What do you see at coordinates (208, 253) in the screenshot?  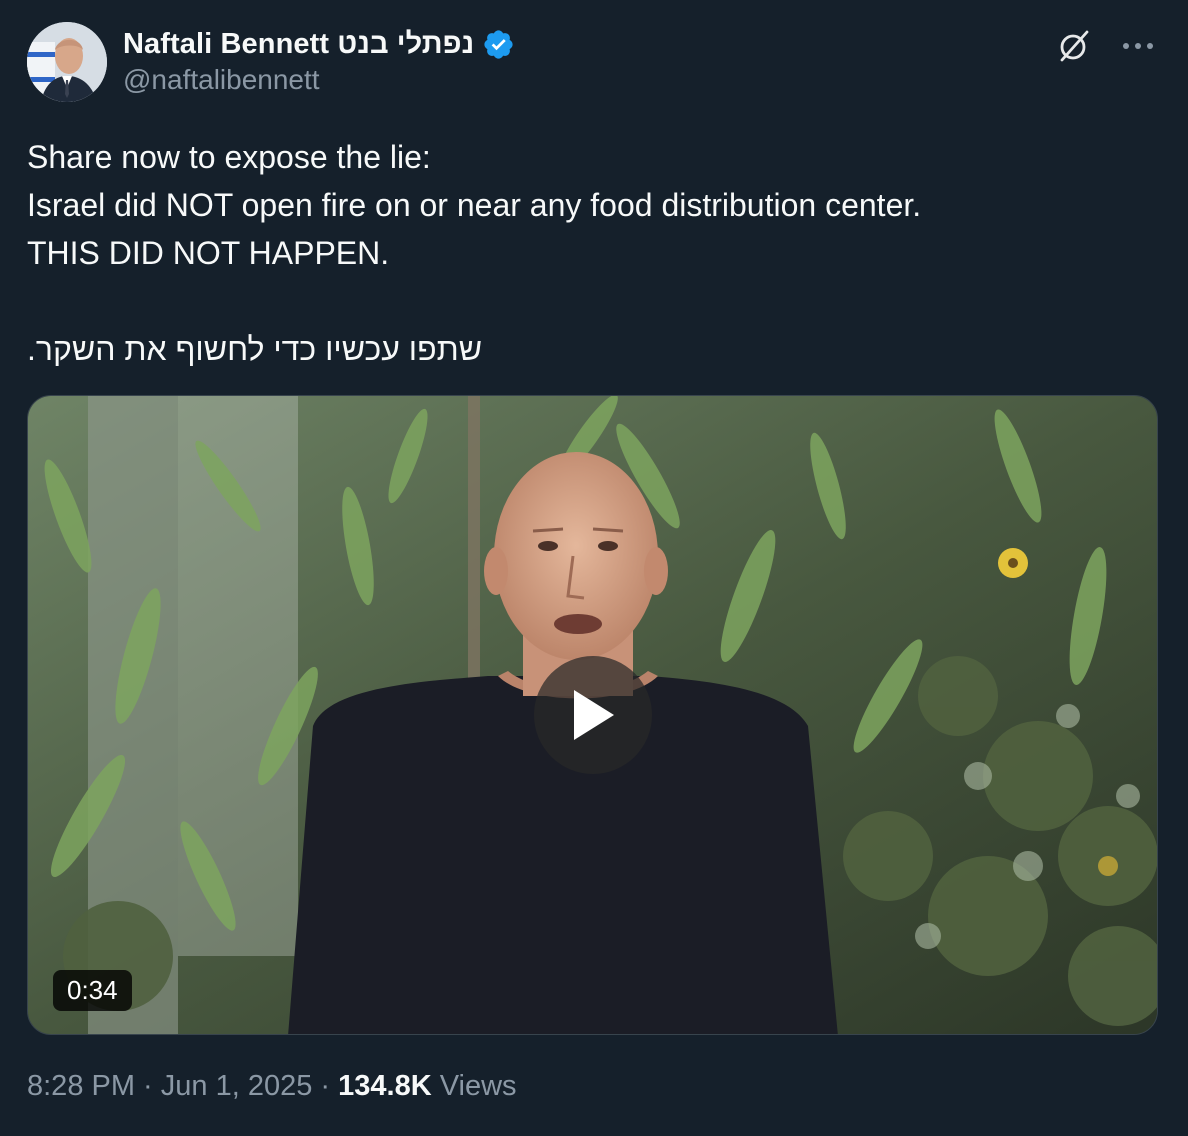 I see `tweet-text-line: THIS DID NOT HAPPEN.` at bounding box center [208, 253].